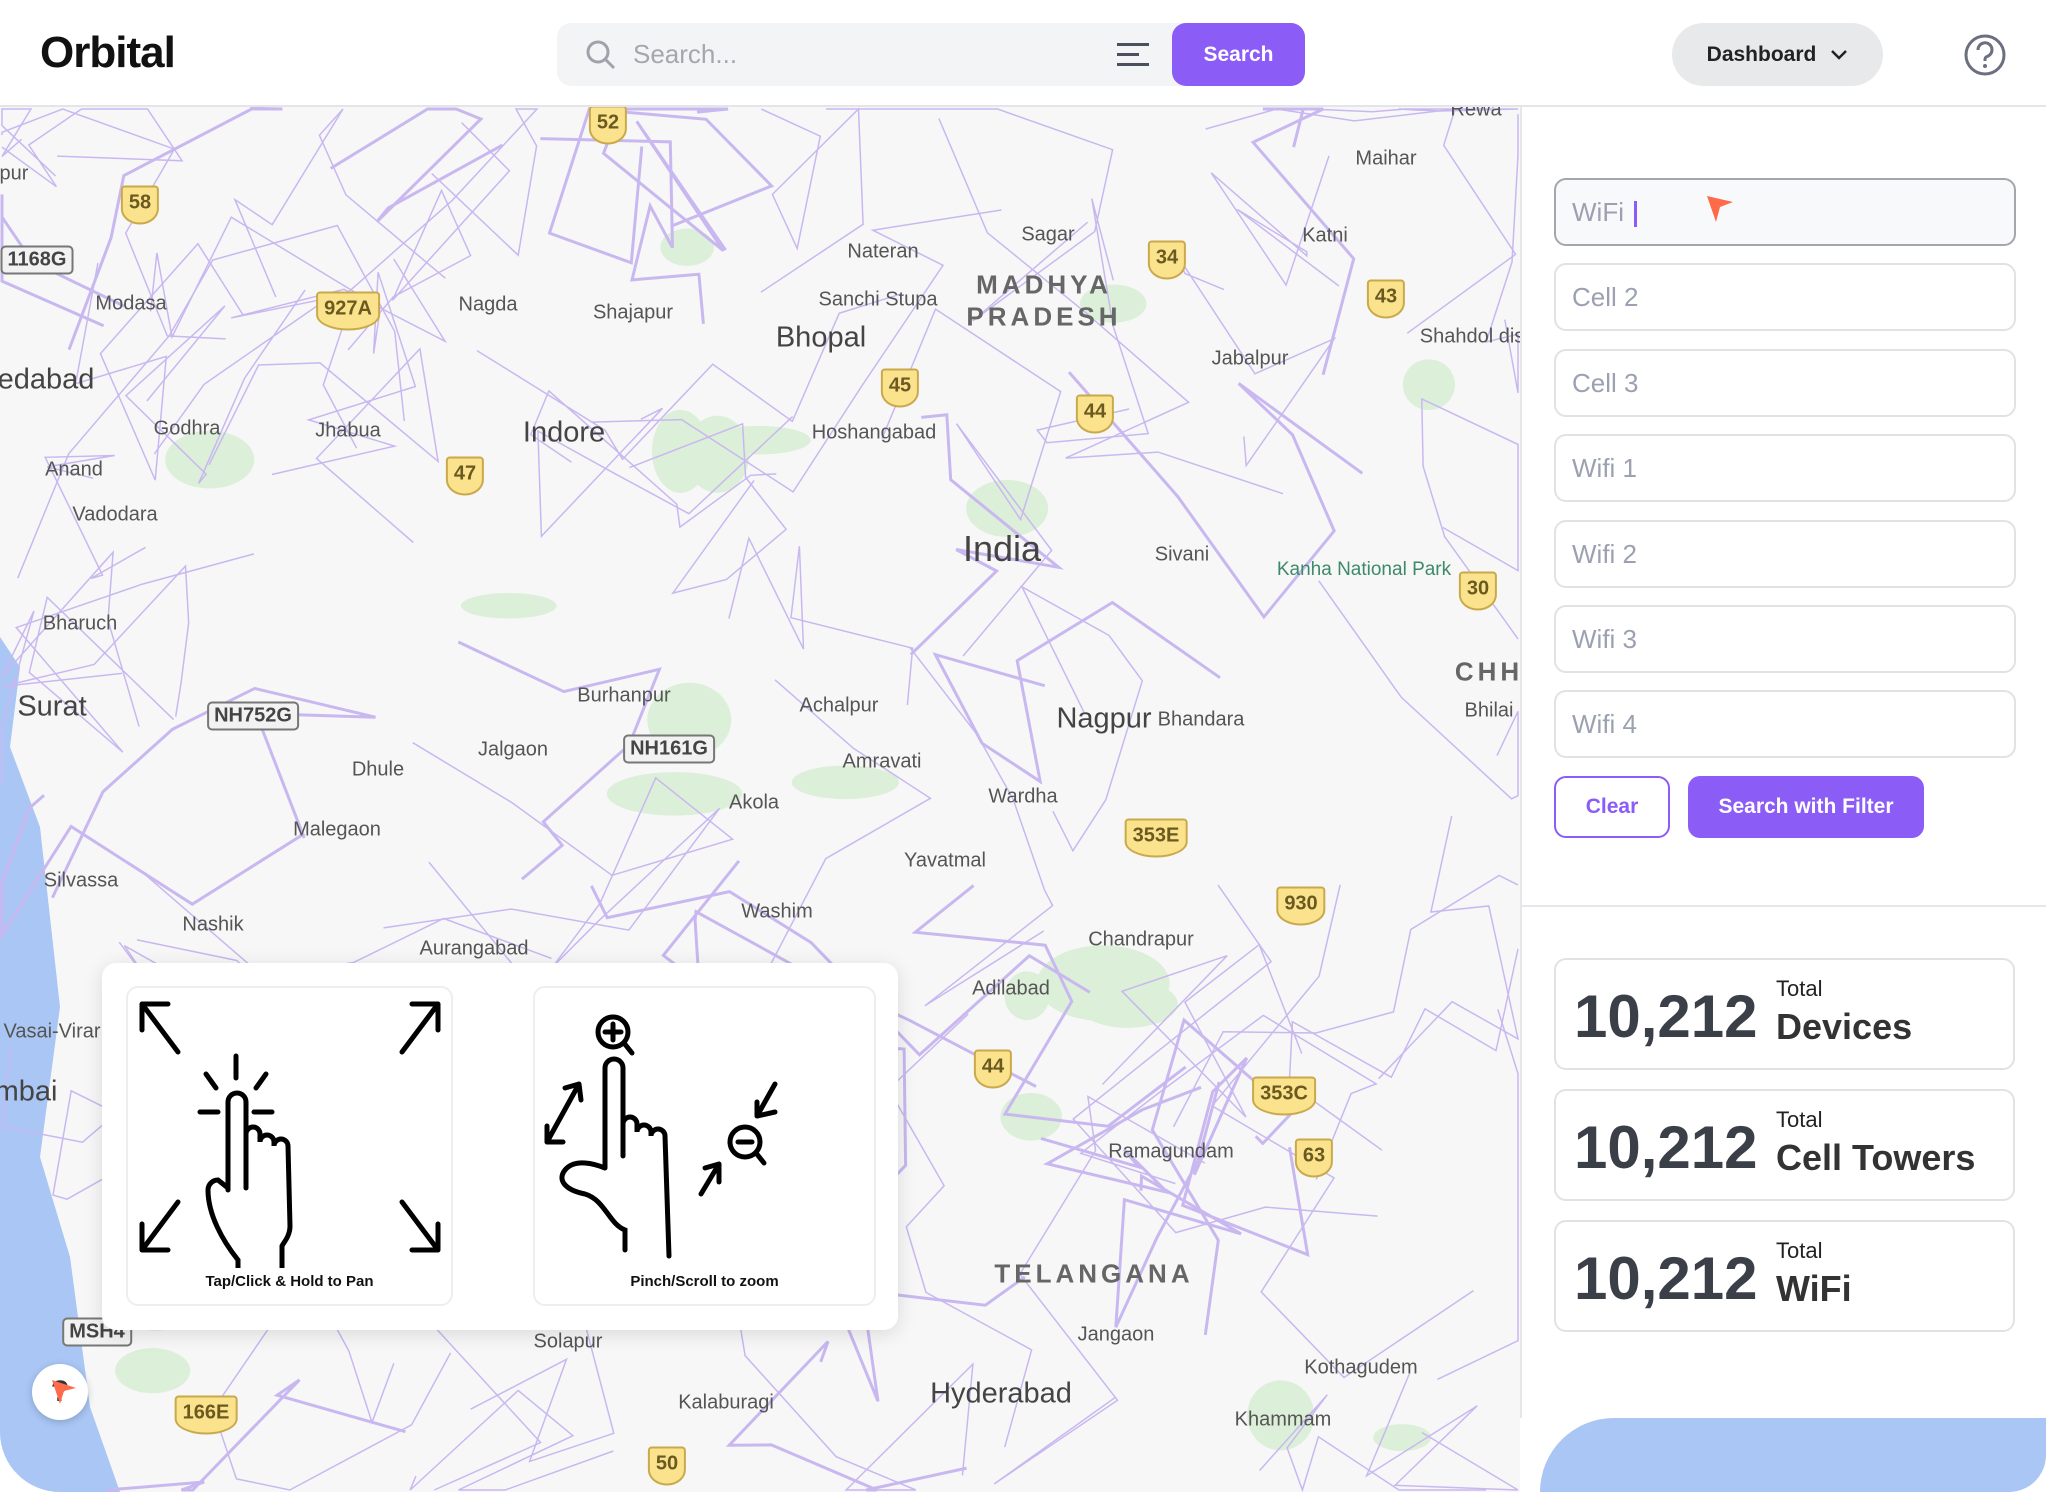 Image resolution: width=2046 pixels, height=1492 pixels. What do you see at coordinates (704, 1281) in the screenshot?
I see `zoom-caption: Pinch/Scroll to zoom` at bounding box center [704, 1281].